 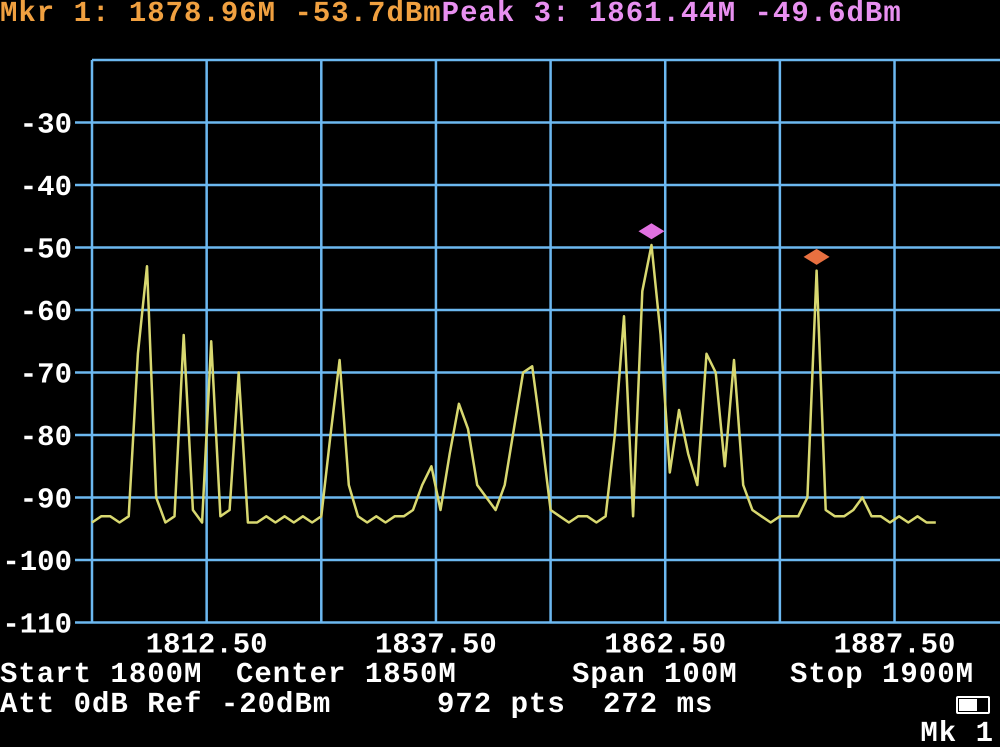 I want to click on y-axis-label: -70, so click(x=46, y=375).